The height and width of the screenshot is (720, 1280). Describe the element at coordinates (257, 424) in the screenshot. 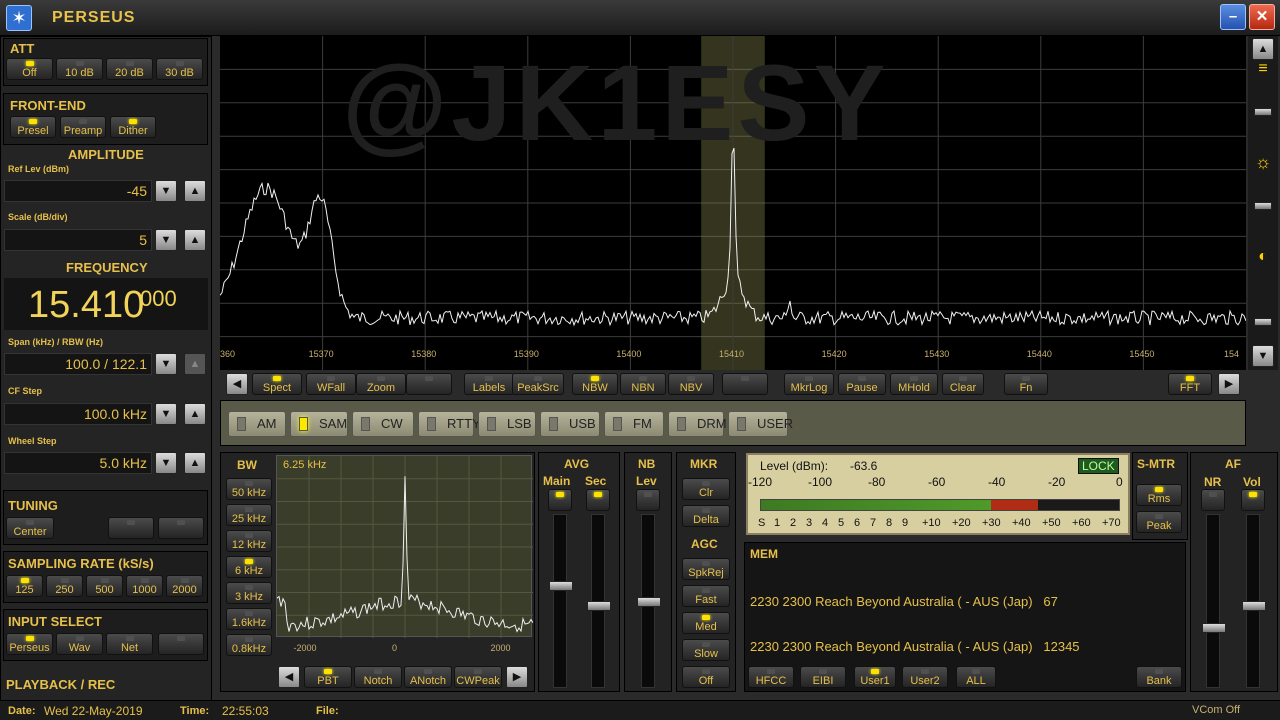

I see `mode-am-button: AM` at that location.